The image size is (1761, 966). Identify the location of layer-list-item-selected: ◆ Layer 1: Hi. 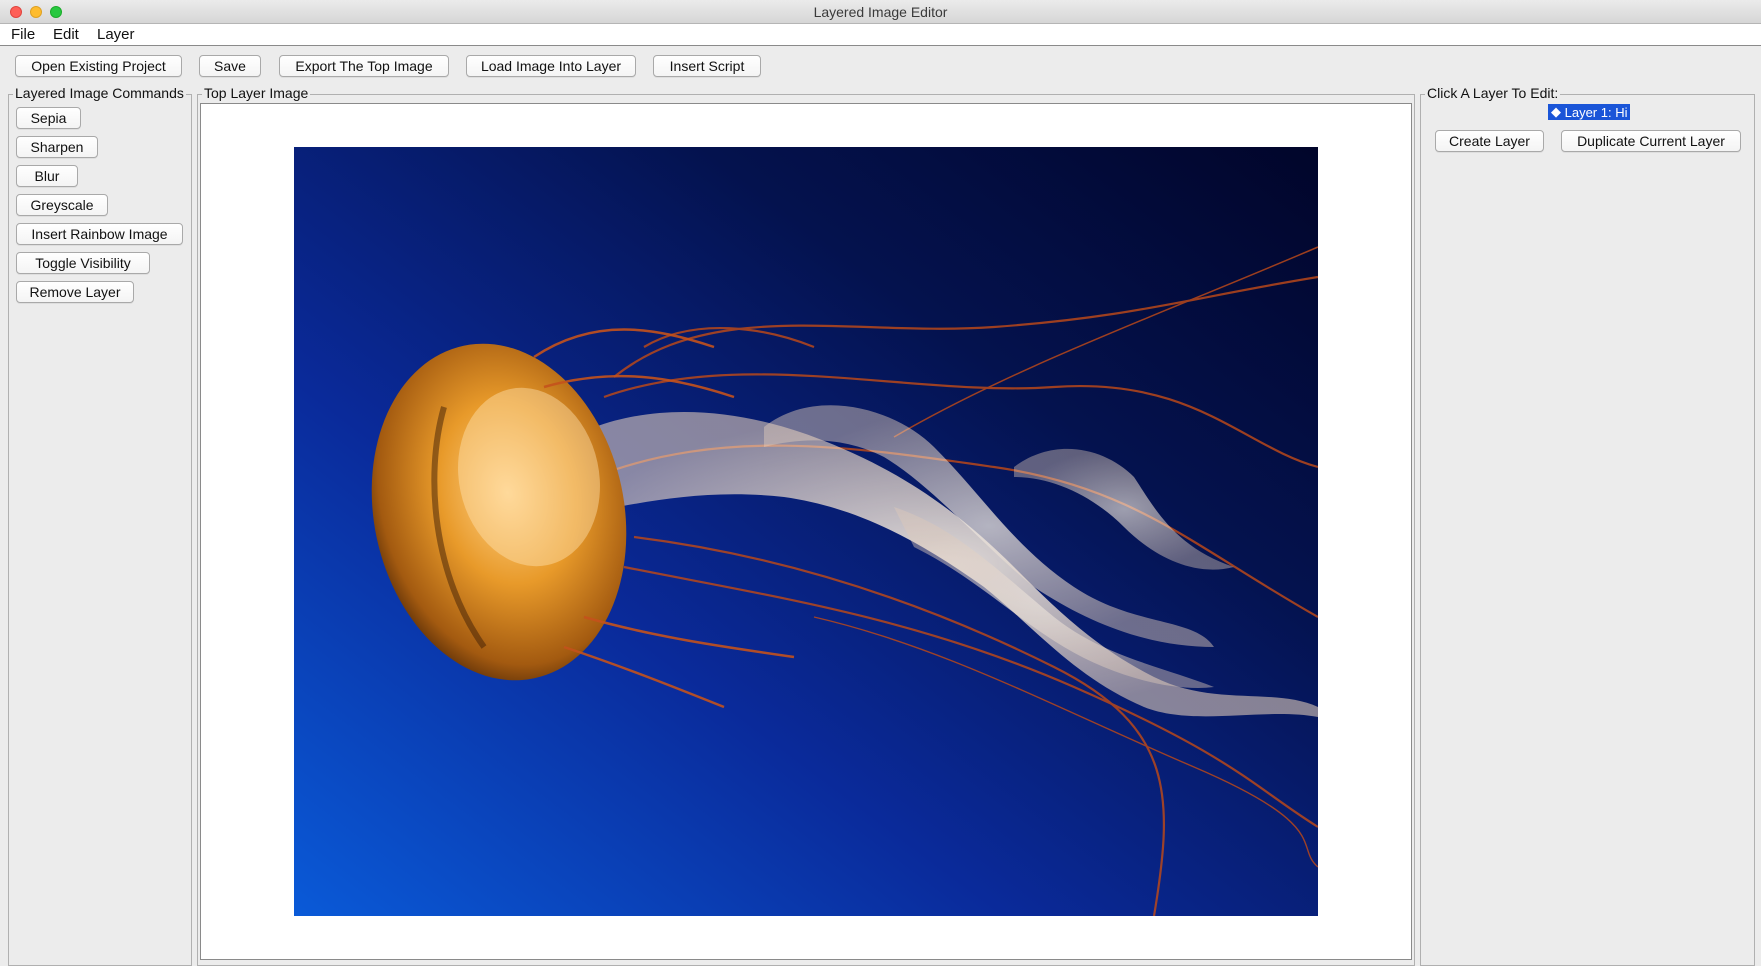
(1589, 112).